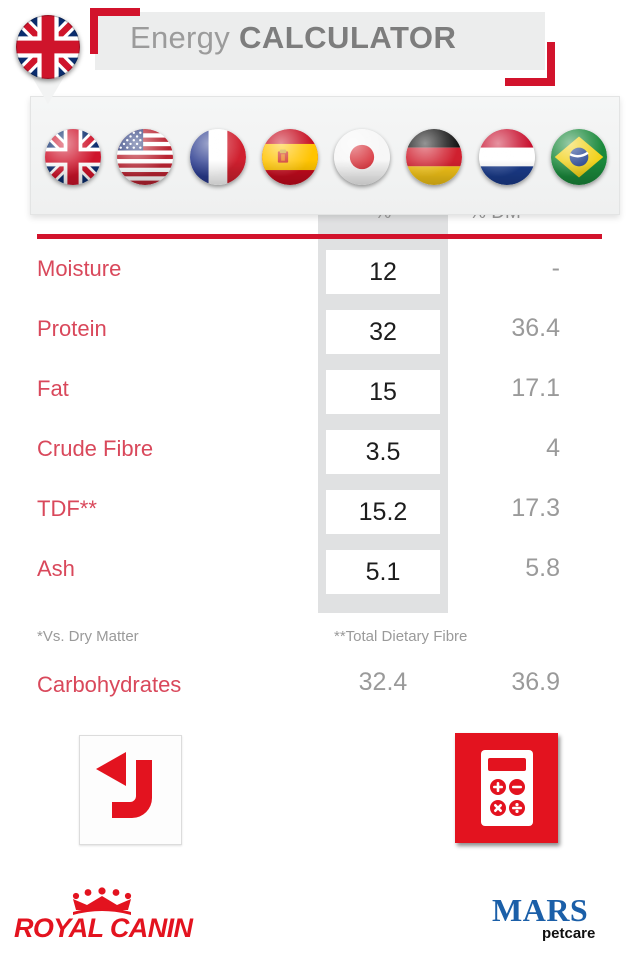 This screenshot has height=960, width=640. I want to click on row-dry-matter-value: 4, so click(553, 448).